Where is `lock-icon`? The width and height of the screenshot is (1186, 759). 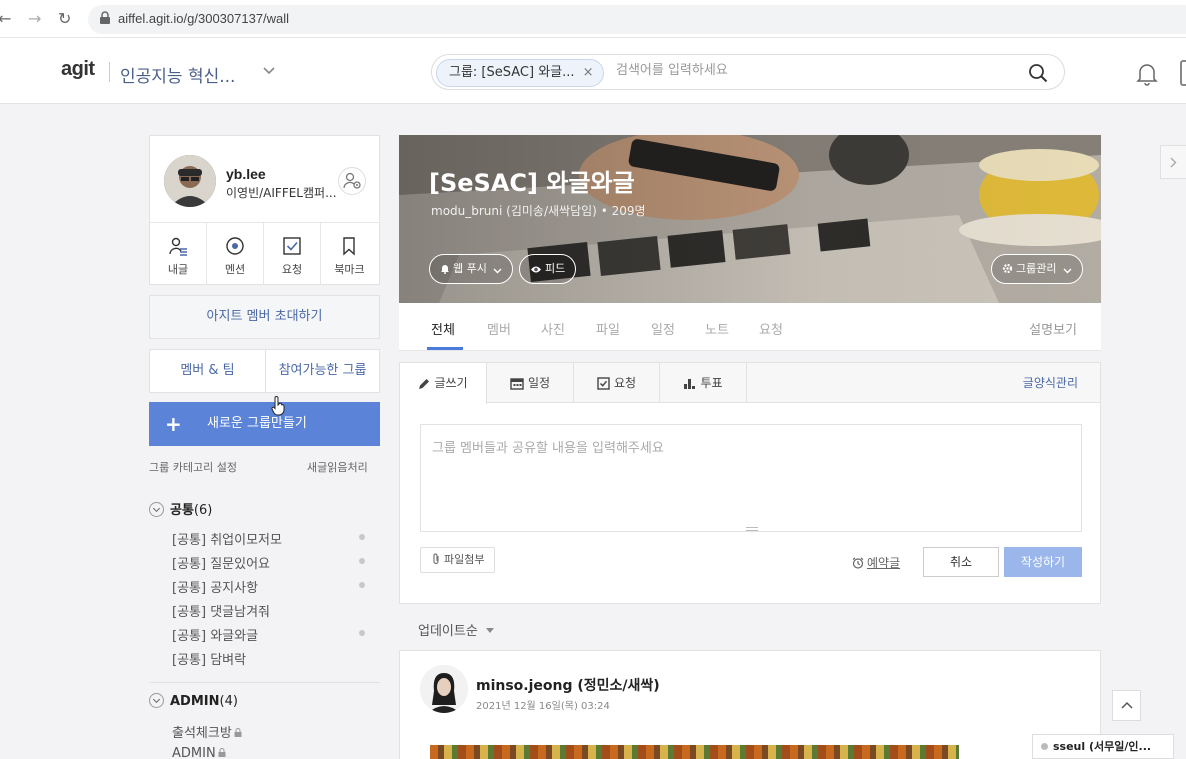 lock-icon is located at coordinates (222, 752).